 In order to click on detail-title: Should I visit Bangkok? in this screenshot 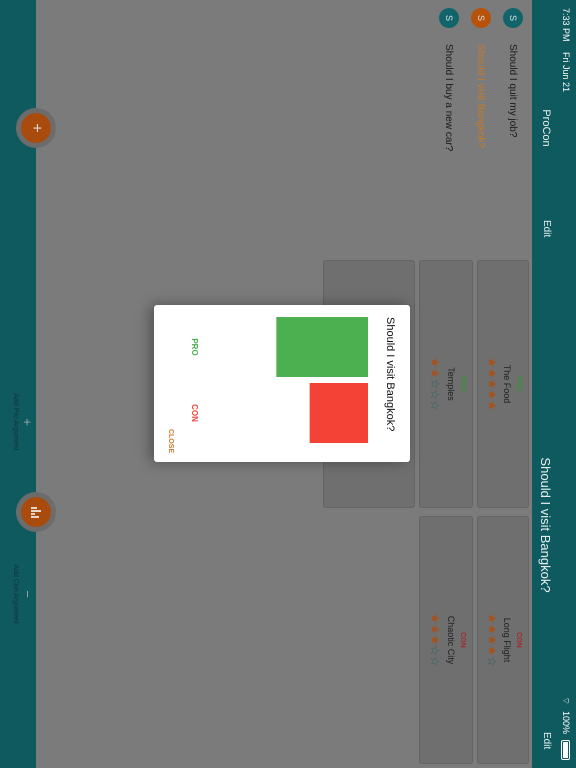, I will do `click(545, 525)`.